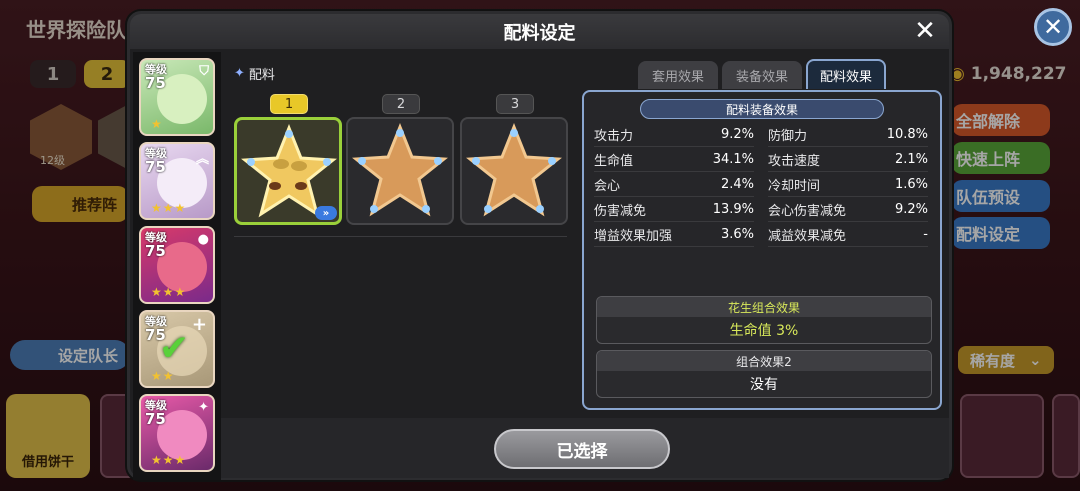 The image size is (1080, 491). Describe the element at coordinates (674, 184) in the screenshot. I see `stat-row: 会心 2.4%` at that location.